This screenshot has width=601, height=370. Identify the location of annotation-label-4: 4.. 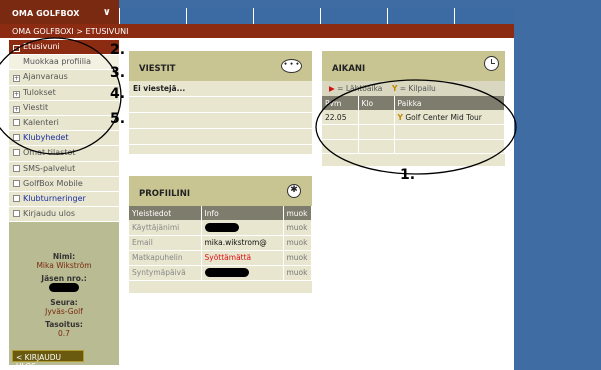
(118, 94).